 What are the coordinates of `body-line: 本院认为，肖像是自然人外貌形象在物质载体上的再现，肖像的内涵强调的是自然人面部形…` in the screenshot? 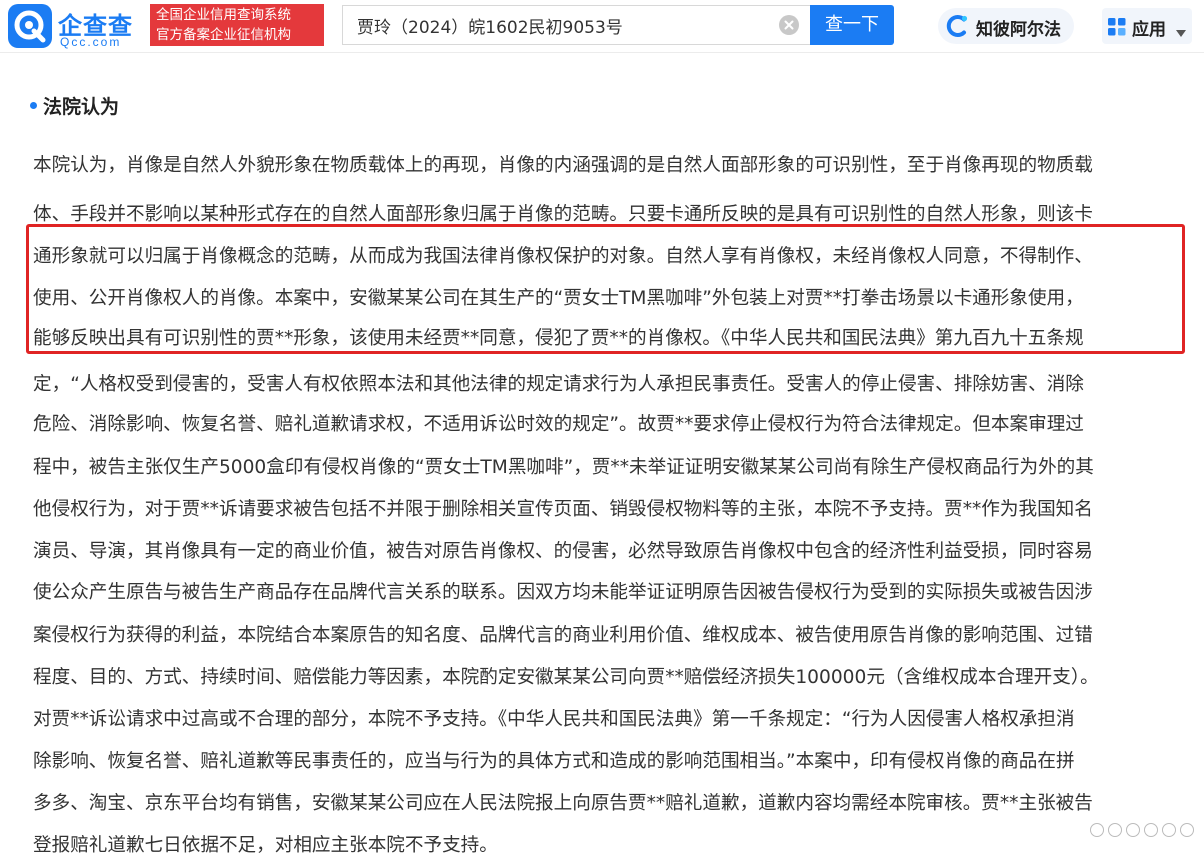 It's located at (563, 165).